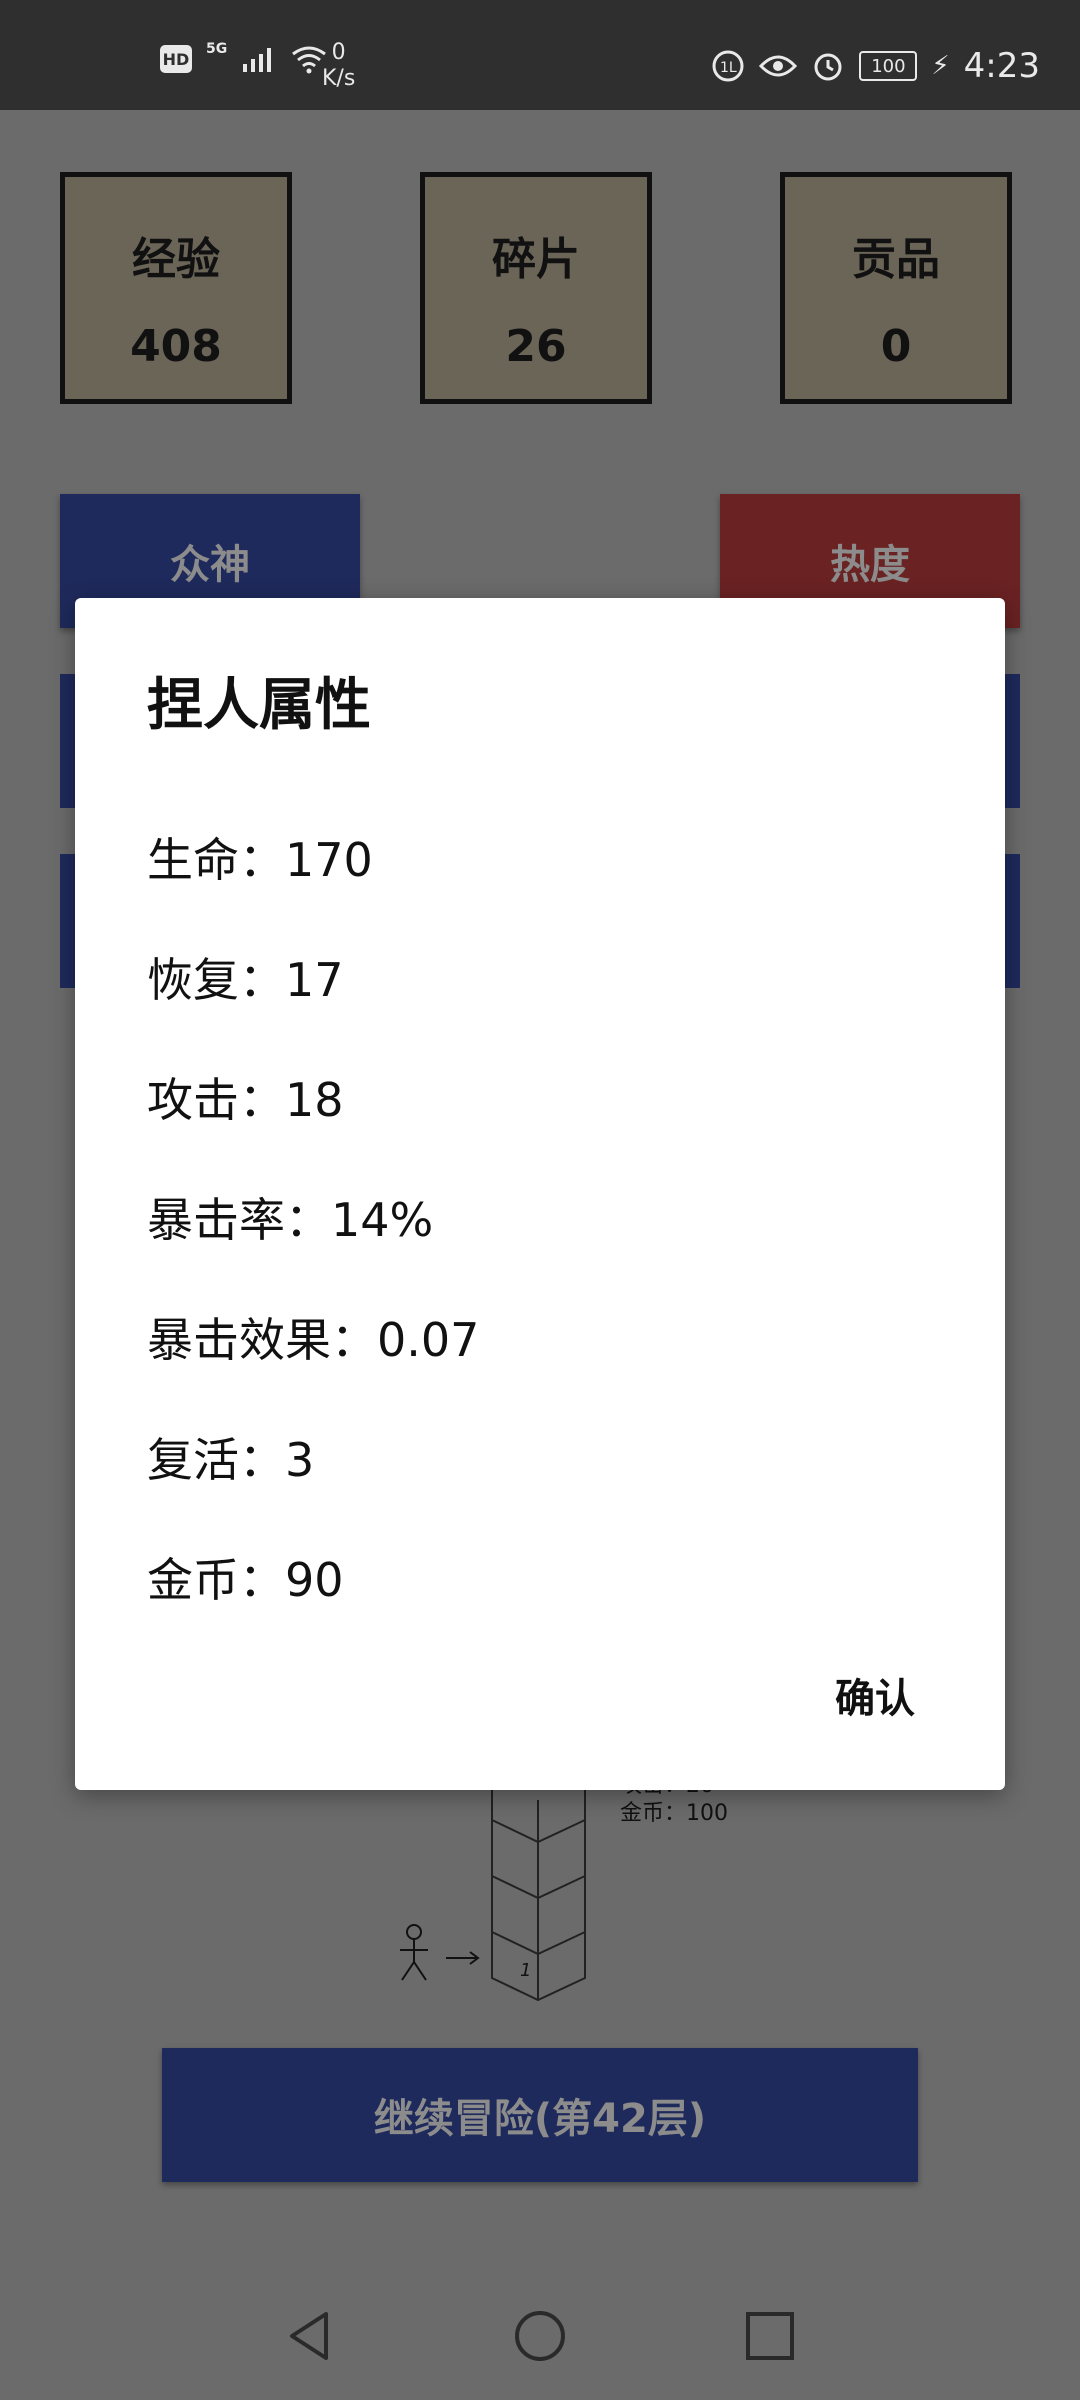  Describe the element at coordinates (674, 1813) in the screenshot. I see `tower-gold: 金币：100` at that location.